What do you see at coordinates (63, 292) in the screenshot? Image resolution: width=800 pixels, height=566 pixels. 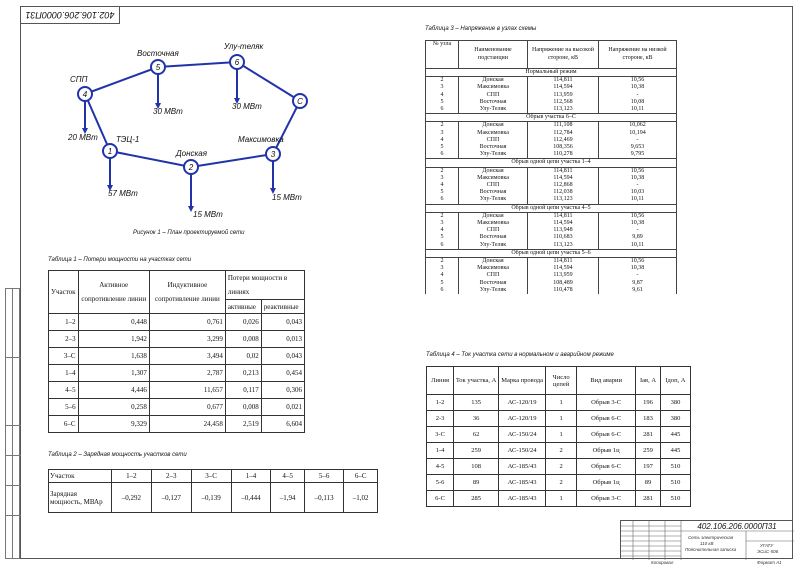 I see `t1-header-section: Участок` at bounding box center [63, 292].